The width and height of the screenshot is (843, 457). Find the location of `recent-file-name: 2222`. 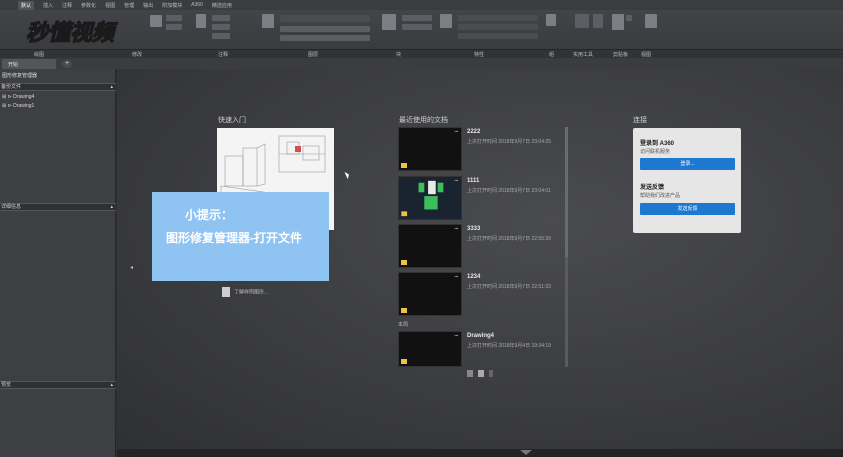

recent-file-name: 2222 is located at coordinates (473, 132).